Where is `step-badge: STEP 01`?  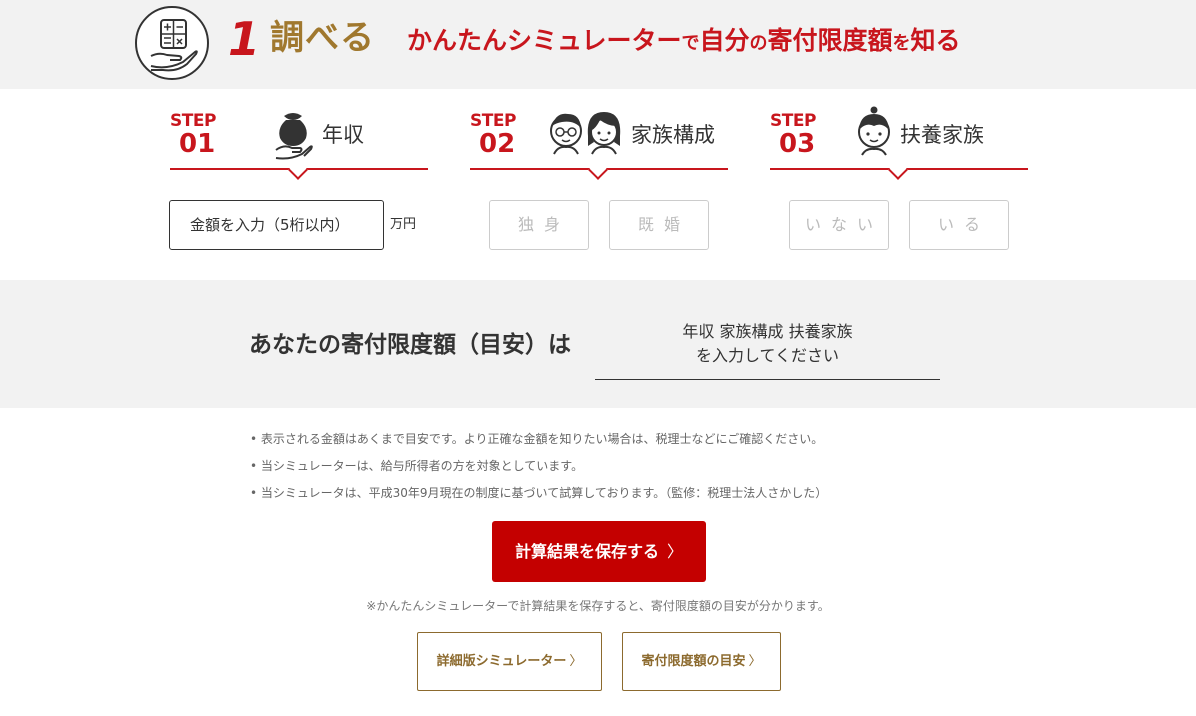
step-badge: STEP 01 is located at coordinates (200, 135).